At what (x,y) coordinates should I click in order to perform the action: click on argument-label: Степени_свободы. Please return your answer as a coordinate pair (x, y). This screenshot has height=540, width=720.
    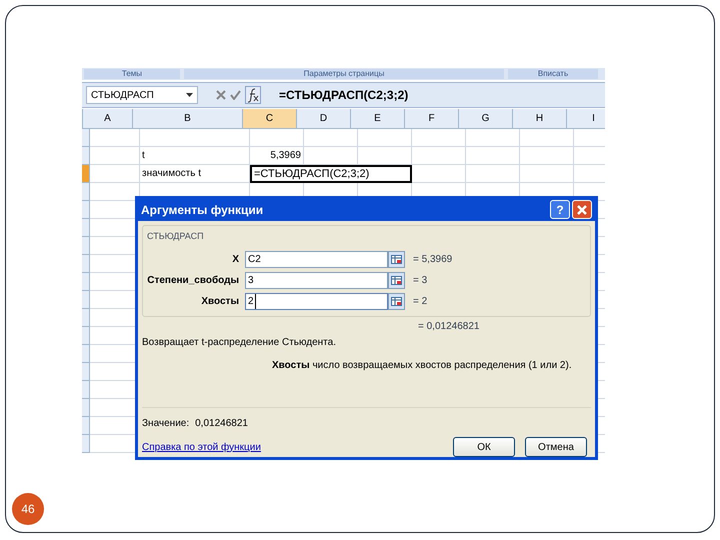
    Looking at the image, I should click on (193, 281).